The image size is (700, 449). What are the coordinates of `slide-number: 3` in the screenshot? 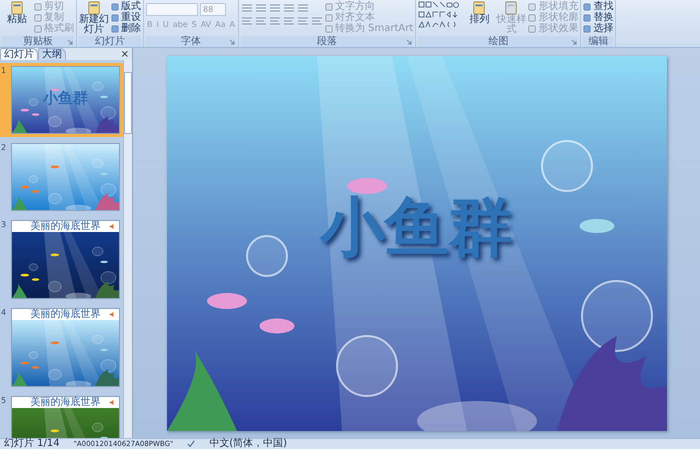 It's located at (4, 225).